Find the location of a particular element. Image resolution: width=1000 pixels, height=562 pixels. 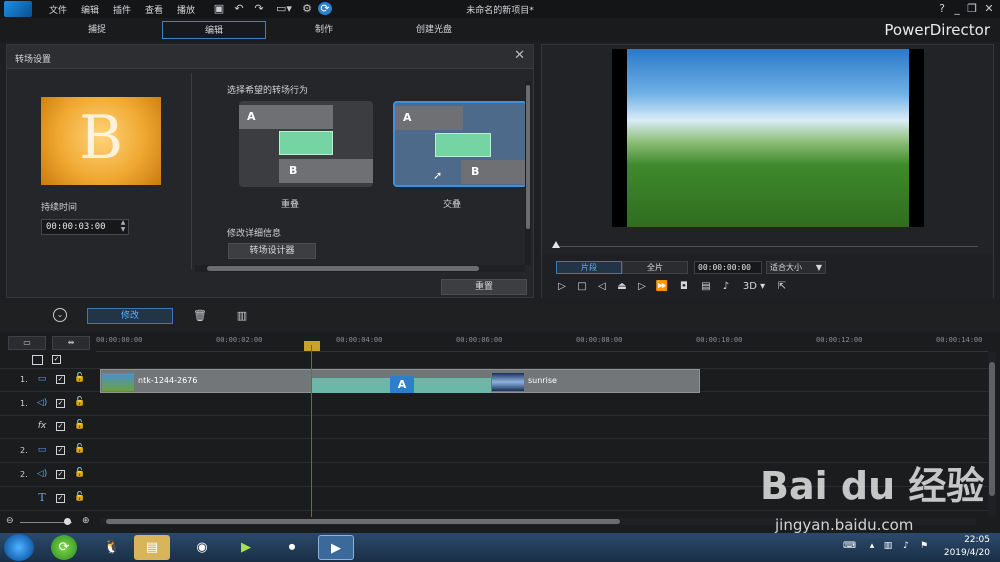

panel-vertical-scrollbar is located at coordinates (528, 173).